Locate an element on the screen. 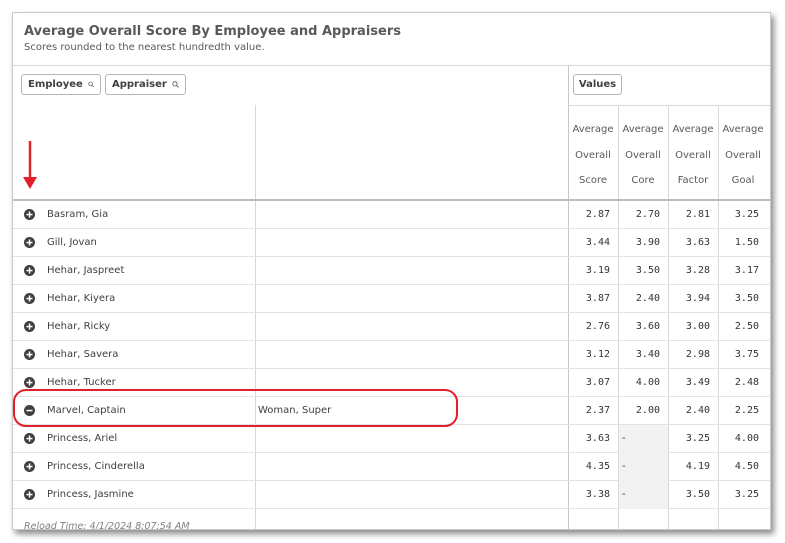  values-button: Values is located at coordinates (597, 84).